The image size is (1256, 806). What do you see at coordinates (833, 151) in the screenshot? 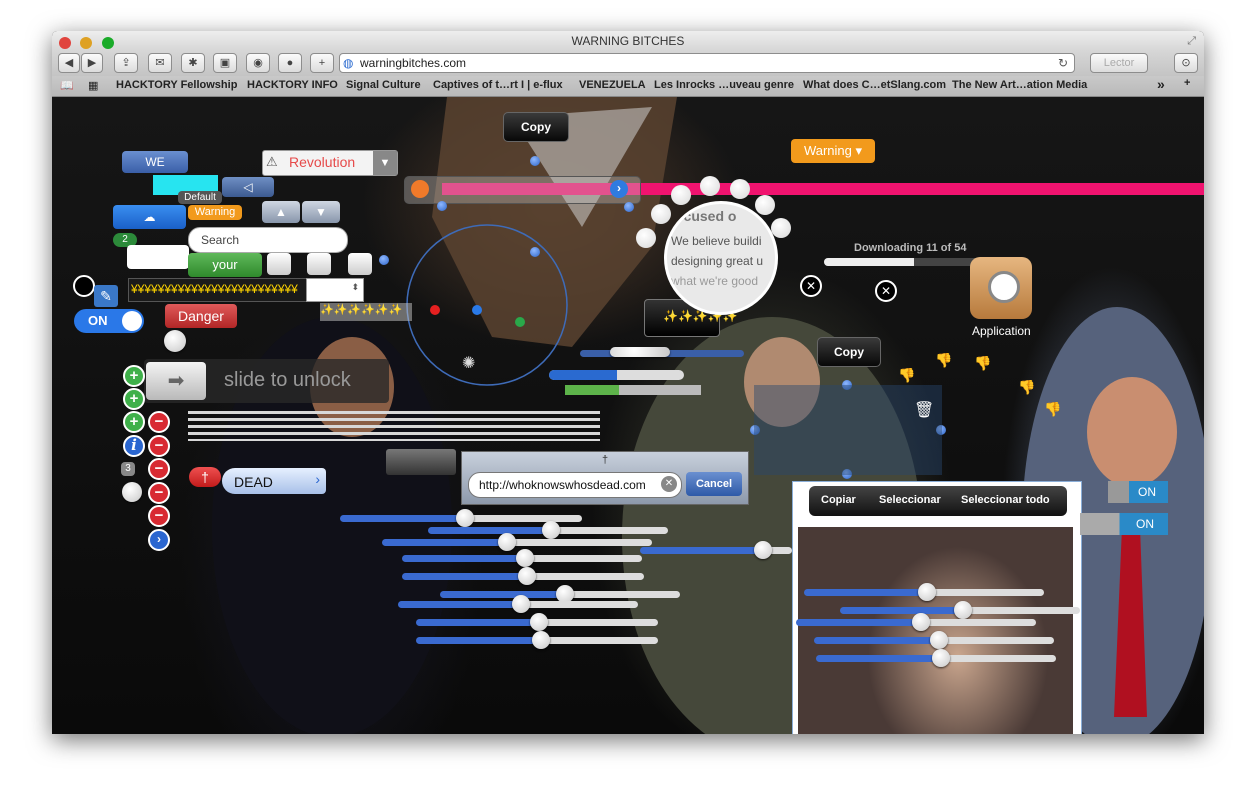
I see `warning-dropdown: Warning ▾` at bounding box center [833, 151].